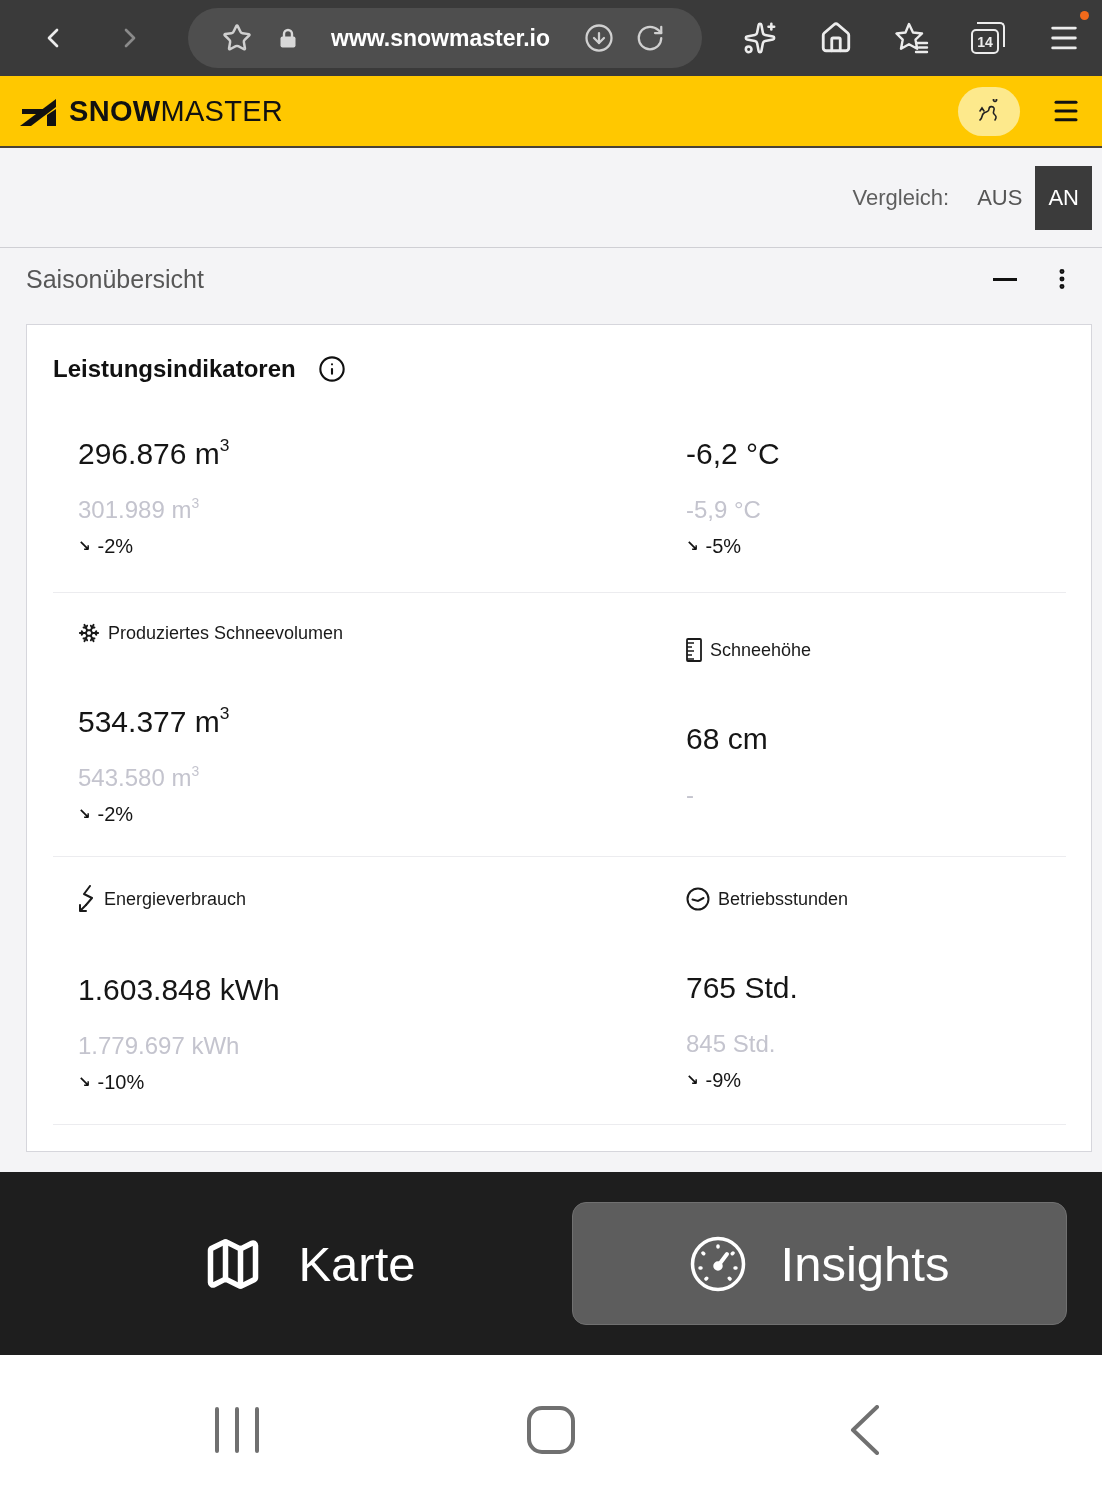 This screenshot has width=1102, height=1500. What do you see at coordinates (650, 38) in the screenshot?
I see `reload-icon` at bounding box center [650, 38].